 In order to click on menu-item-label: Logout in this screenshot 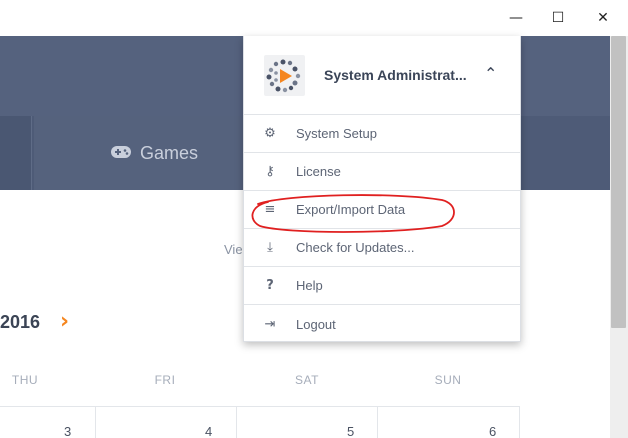, I will do `click(316, 324)`.